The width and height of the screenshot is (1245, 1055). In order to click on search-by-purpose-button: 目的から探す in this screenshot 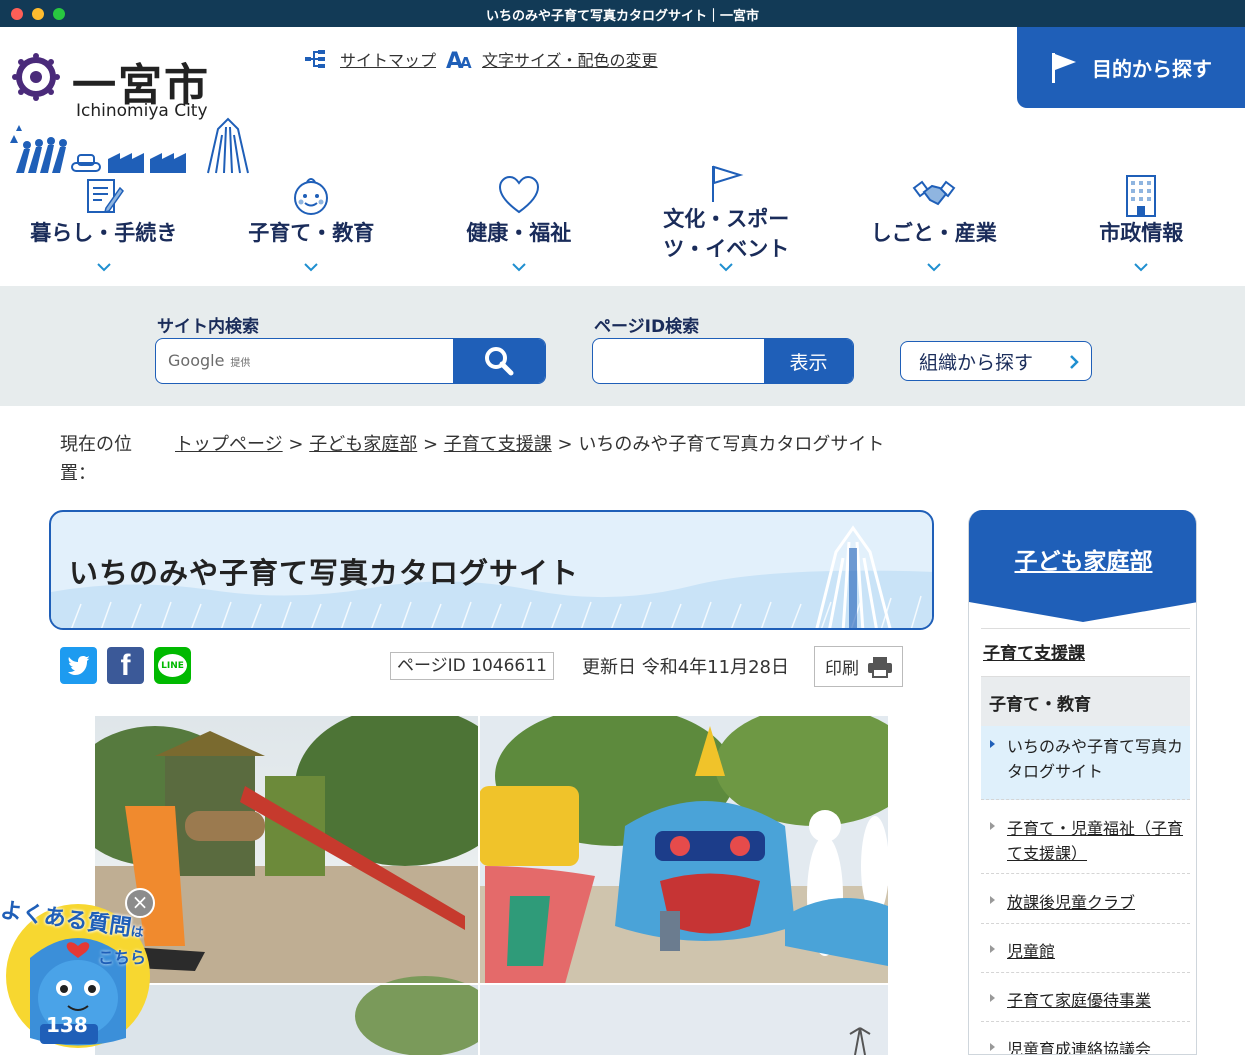, I will do `click(1131, 67)`.